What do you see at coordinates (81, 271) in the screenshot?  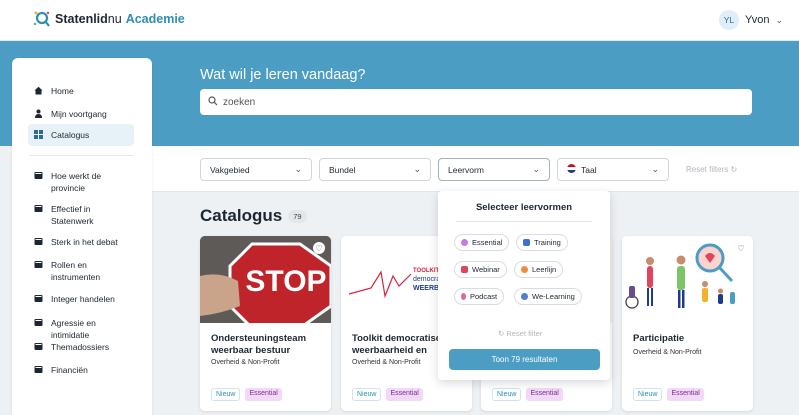 I see `sidebar-item-rollen-en-instrumenten: Rollen en instrumenten` at bounding box center [81, 271].